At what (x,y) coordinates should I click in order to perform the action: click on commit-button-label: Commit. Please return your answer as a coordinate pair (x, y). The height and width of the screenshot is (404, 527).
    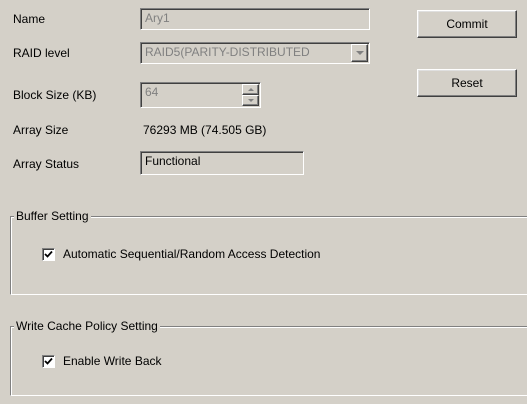
    Looking at the image, I should click on (467, 24).